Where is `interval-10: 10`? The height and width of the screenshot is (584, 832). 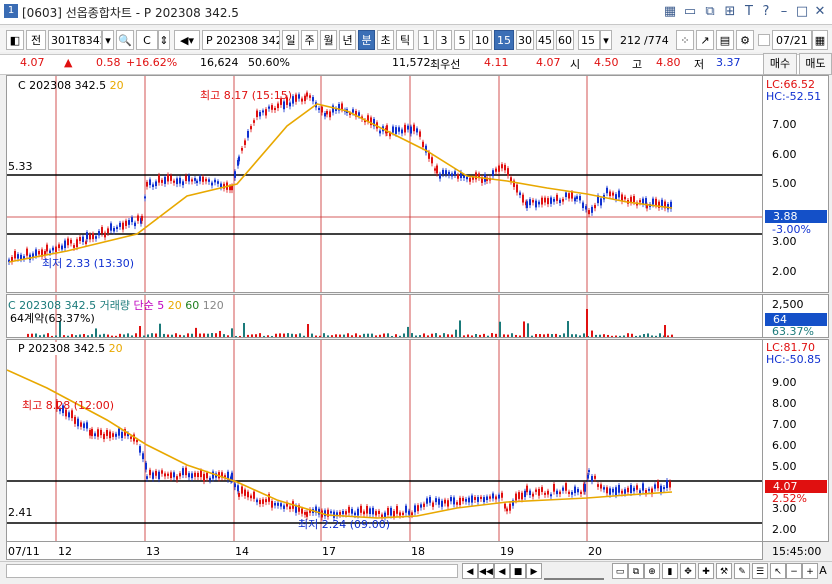 interval-10: 10 is located at coordinates (482, 40).